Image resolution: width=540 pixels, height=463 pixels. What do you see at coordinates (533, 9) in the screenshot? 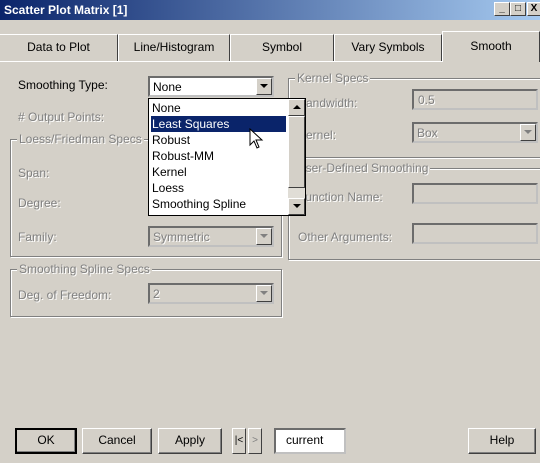
I see `close-button: X` at bounding box center [533, 9].